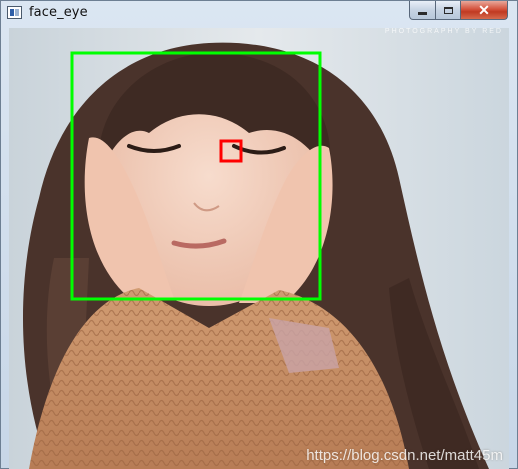 This screenshot has height=469, width=518. I want to click on window-title: face_eye, so click(58, 12).